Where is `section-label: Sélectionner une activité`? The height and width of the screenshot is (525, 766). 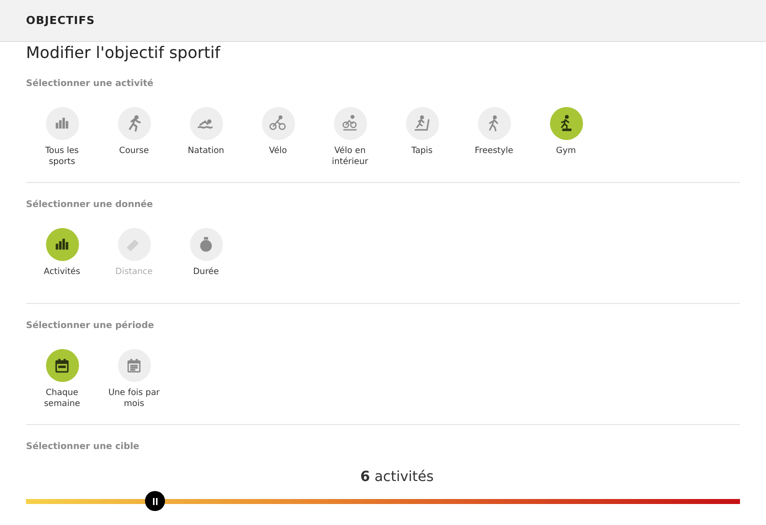 section-label: Sélectionner une activité is located at coordinates (90, 83).